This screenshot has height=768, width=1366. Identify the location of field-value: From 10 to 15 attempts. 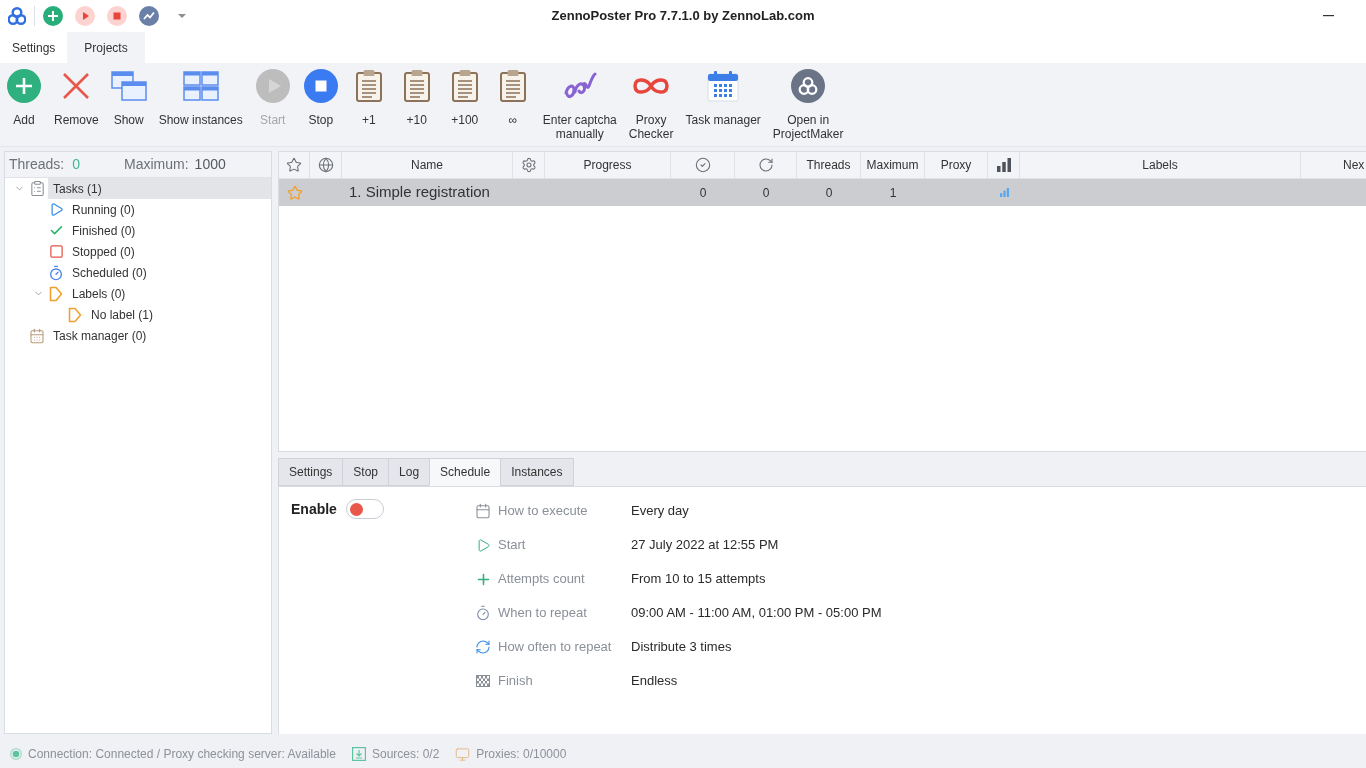
(698, 579).